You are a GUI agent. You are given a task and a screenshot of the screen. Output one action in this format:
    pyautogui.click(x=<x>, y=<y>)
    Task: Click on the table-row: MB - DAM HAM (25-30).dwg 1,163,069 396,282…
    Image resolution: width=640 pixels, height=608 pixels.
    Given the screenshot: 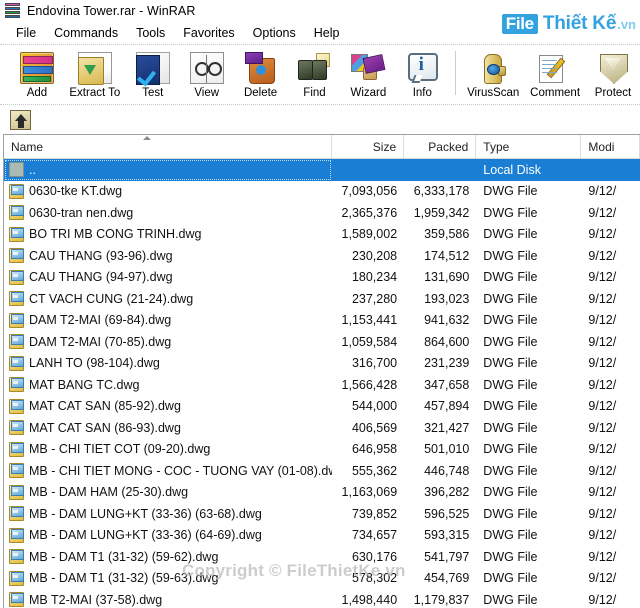 What is the action you would take?
    pyautogui.click(x=322, y=493)
    